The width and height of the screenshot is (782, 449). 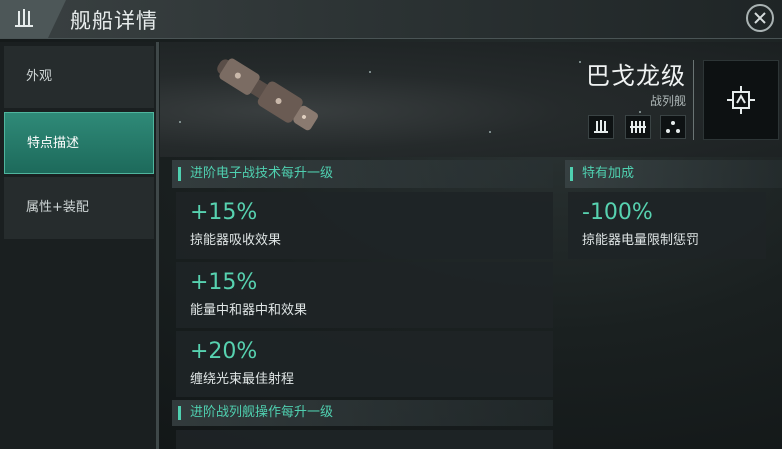 I want to click on bonus-value: -100%, so click(x=617, y=212).